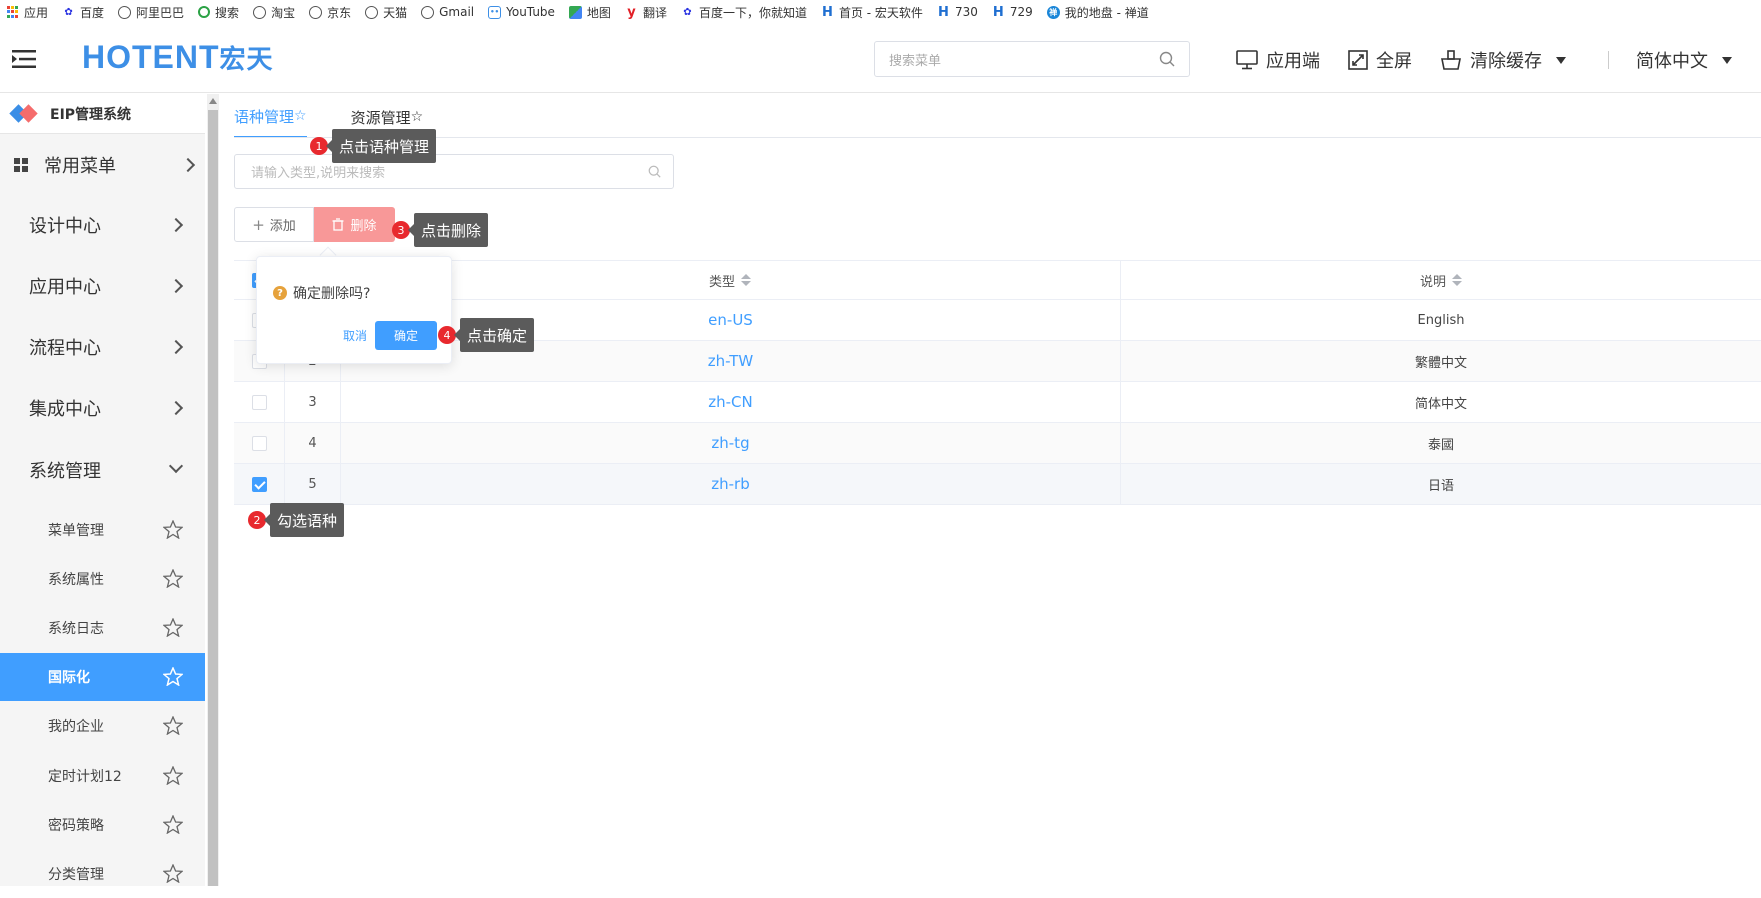 This screenshot has width=1761, height=898. What do you see at coordinates (330, 12) in the screenshot?
I see `bookmark-jd: 京东` at bounding box center [330, 12].